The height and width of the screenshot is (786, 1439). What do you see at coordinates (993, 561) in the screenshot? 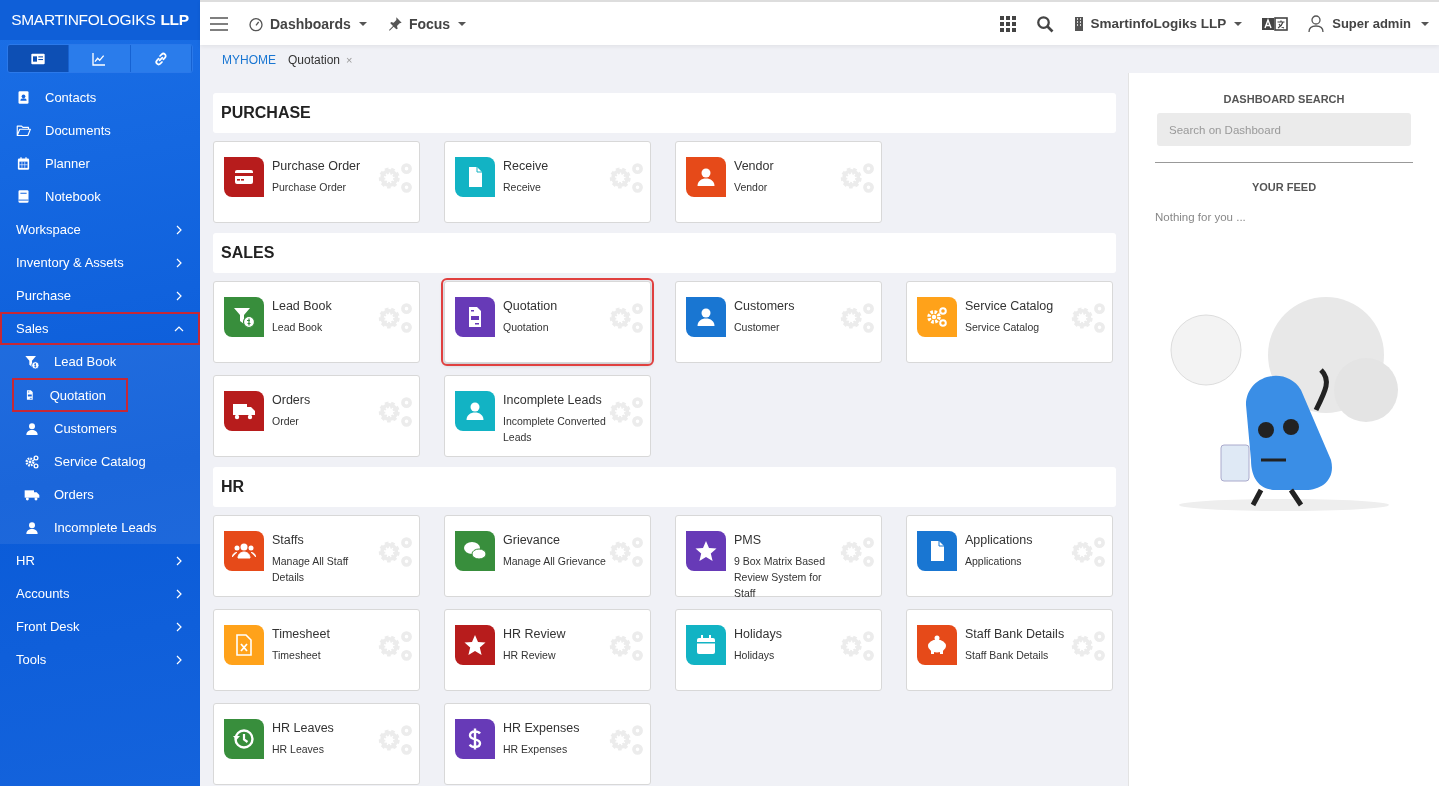
I see `card-subtitle: Applications` at bounding box center [993, 561].